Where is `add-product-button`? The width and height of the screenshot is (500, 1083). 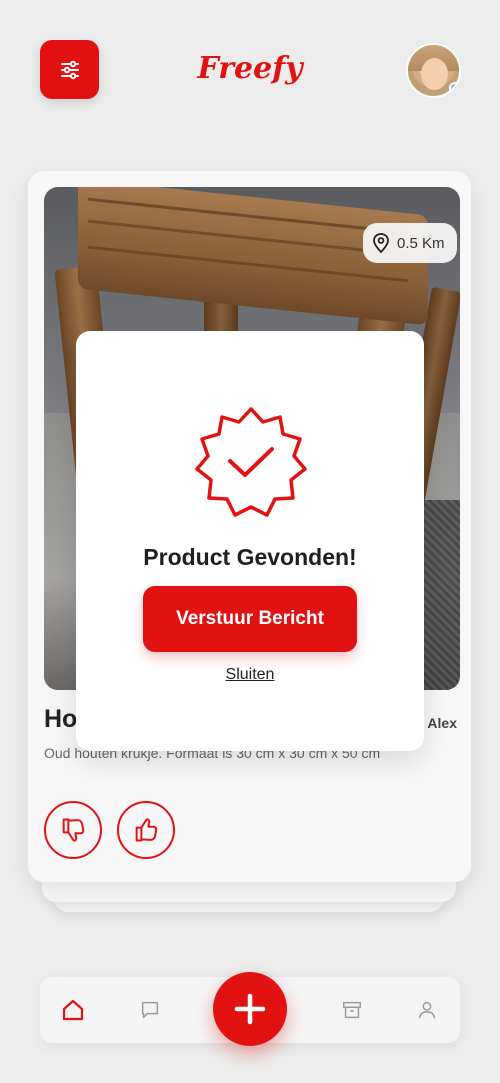 add-product-button is located at coordinates (250, 1009).